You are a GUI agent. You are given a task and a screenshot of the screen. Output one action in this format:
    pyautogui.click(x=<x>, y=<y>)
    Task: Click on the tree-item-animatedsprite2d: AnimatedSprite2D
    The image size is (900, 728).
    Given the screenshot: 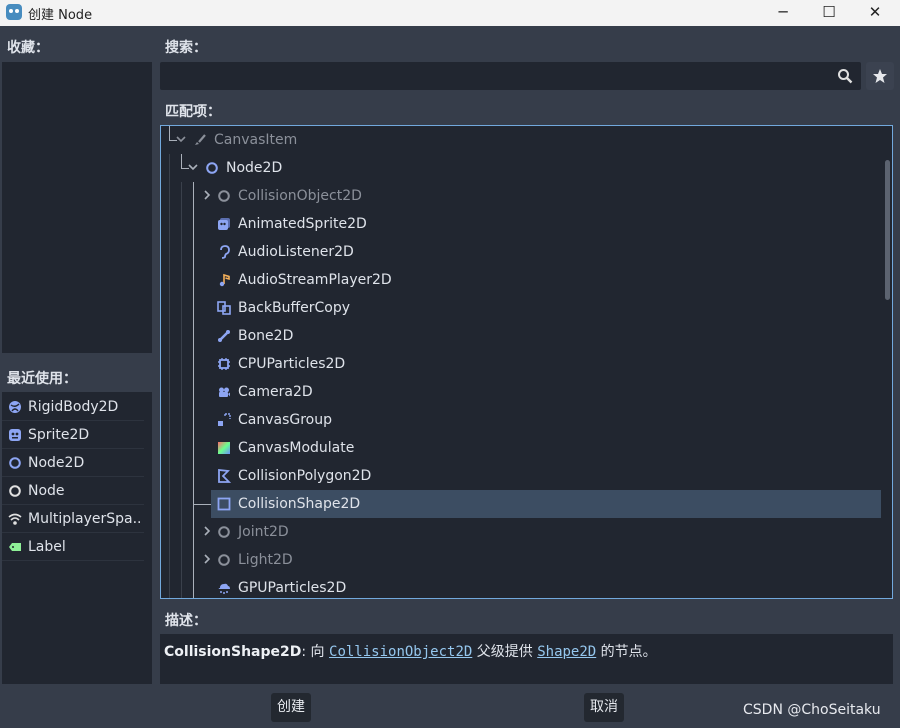 What is the action you would take?
    pyautogui.click(x=521, y=224)
    